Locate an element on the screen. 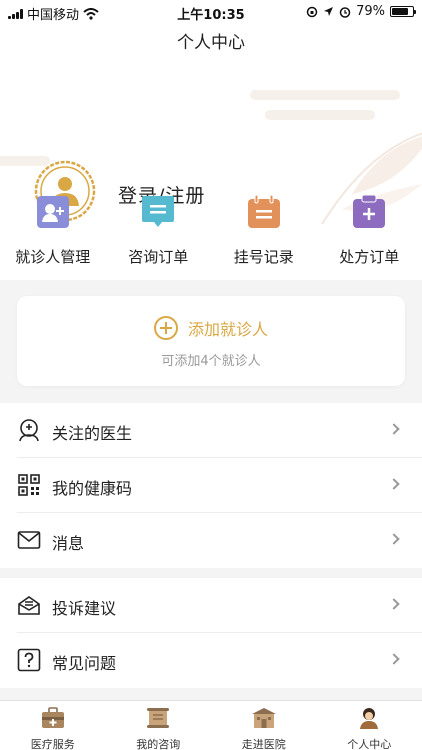 The image size is (422, 750). profile-icon is located at coordinates (369, 718).